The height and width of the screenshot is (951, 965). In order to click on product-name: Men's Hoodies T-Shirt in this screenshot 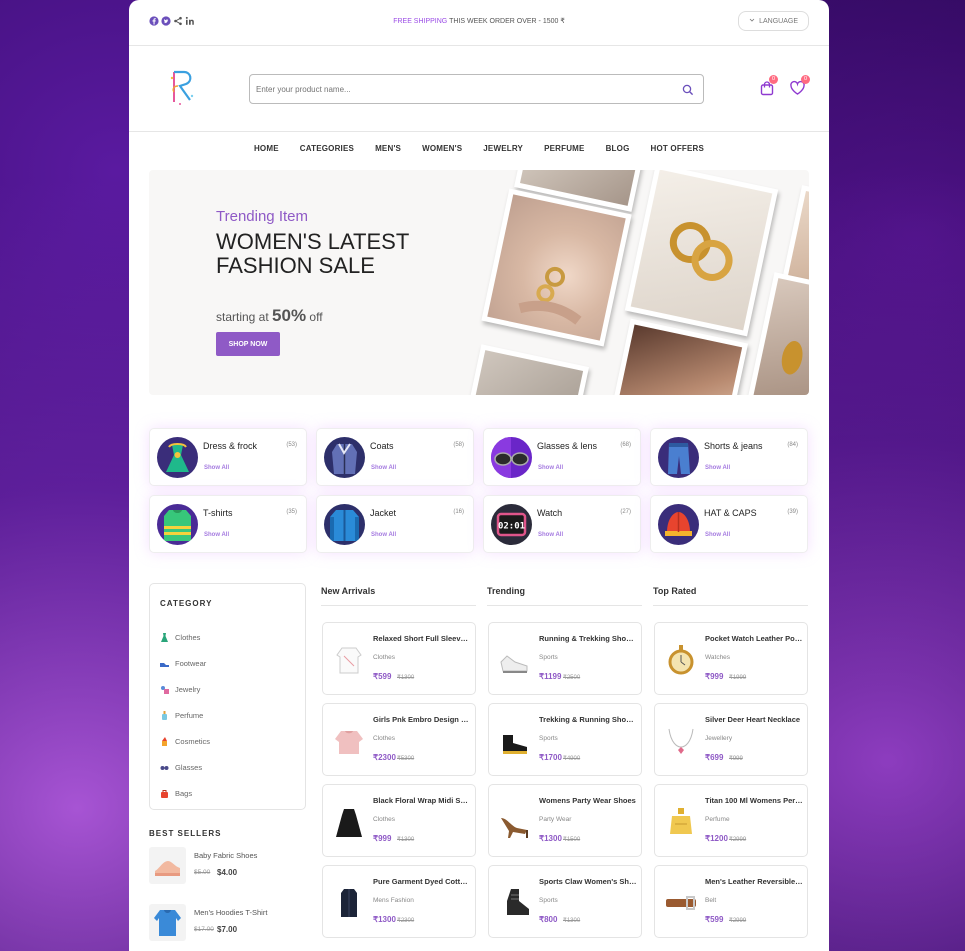, I will do `click(231, 912)`.